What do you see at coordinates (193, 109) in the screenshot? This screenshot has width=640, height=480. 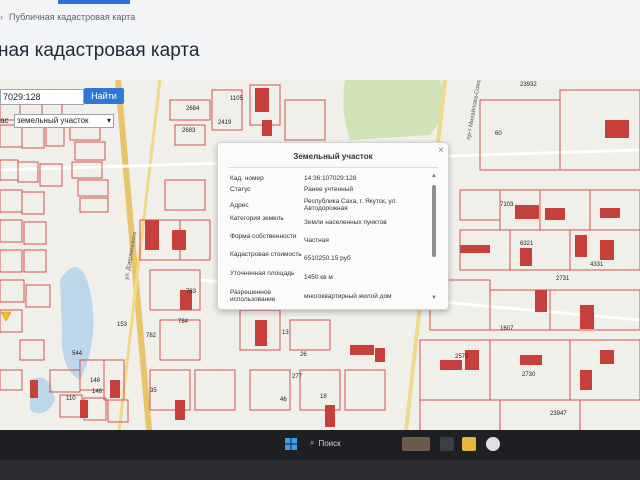 I see `svg-text: 2684` at bounding box center [193, 109].